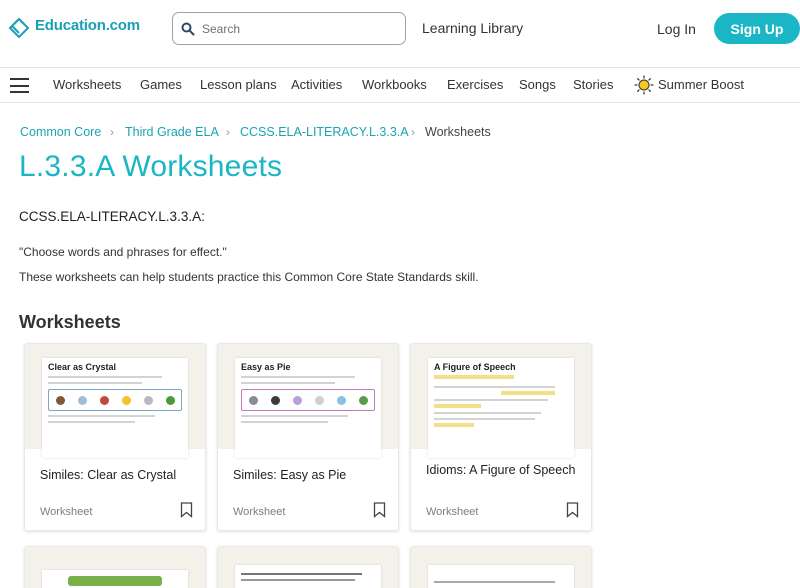 Image resolution: width=800 pixels, height=588 pixels. I want to click on worksheet-title: Similes: Clear as Crystal, so click(115, 475).